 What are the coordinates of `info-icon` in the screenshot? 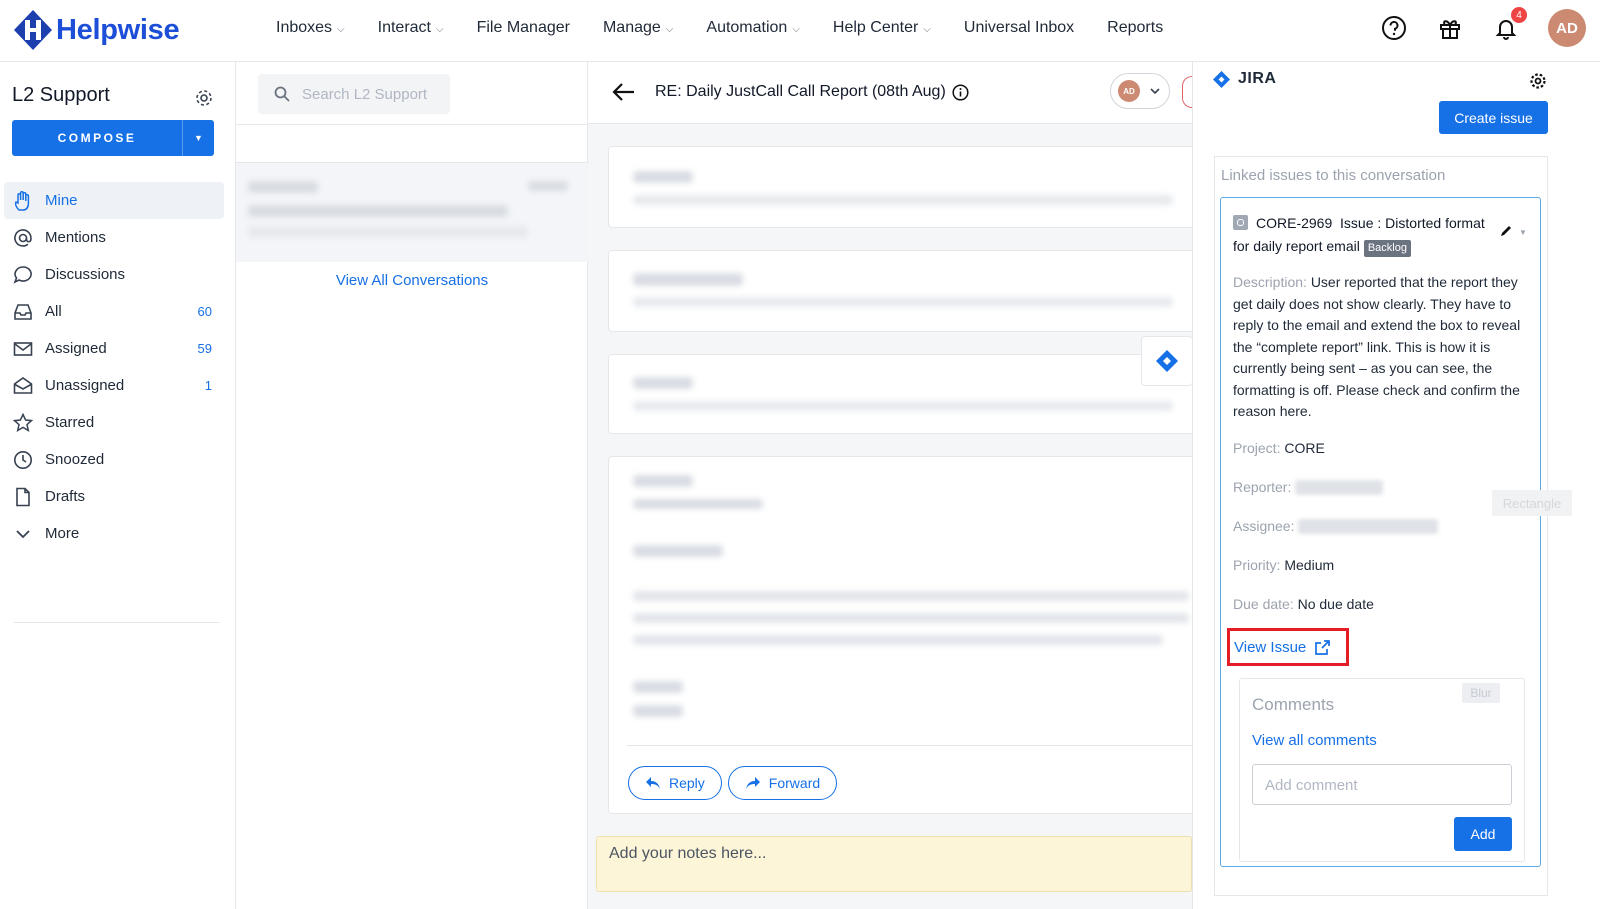 It's located at (960, 92).